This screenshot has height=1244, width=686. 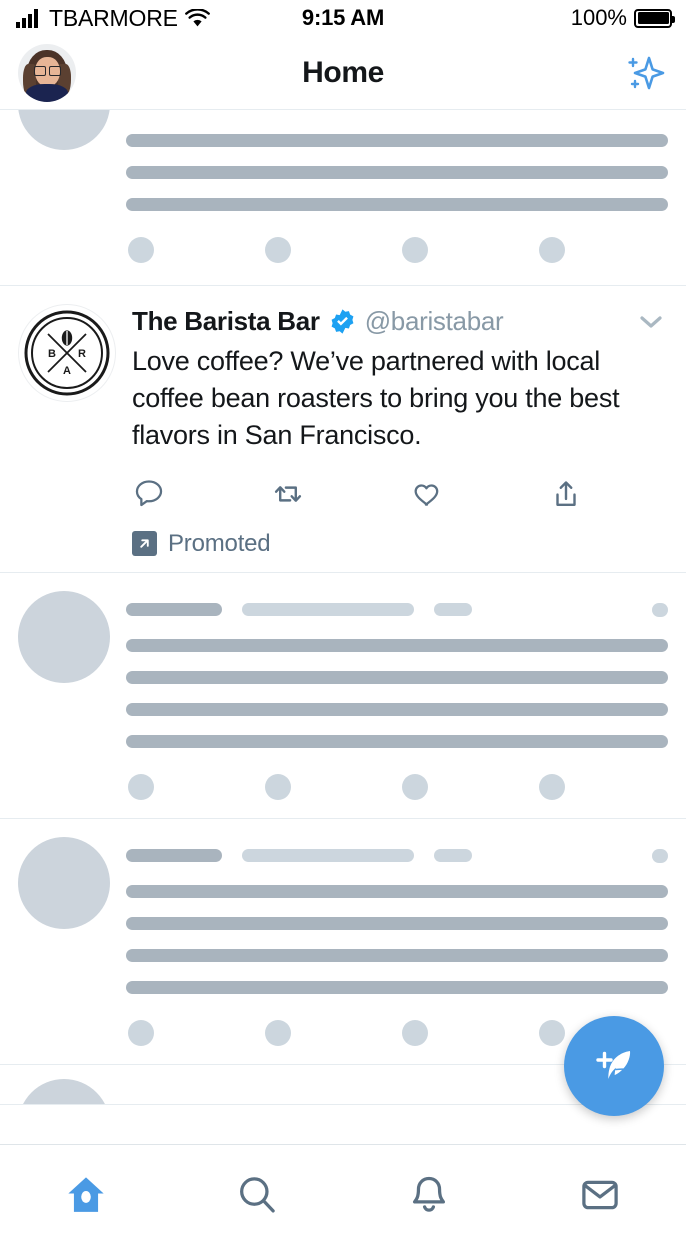 What do you see at coordinates (67, 371) in the screenshot?
I see `svg-text: A` at bounding box center [67, 371].